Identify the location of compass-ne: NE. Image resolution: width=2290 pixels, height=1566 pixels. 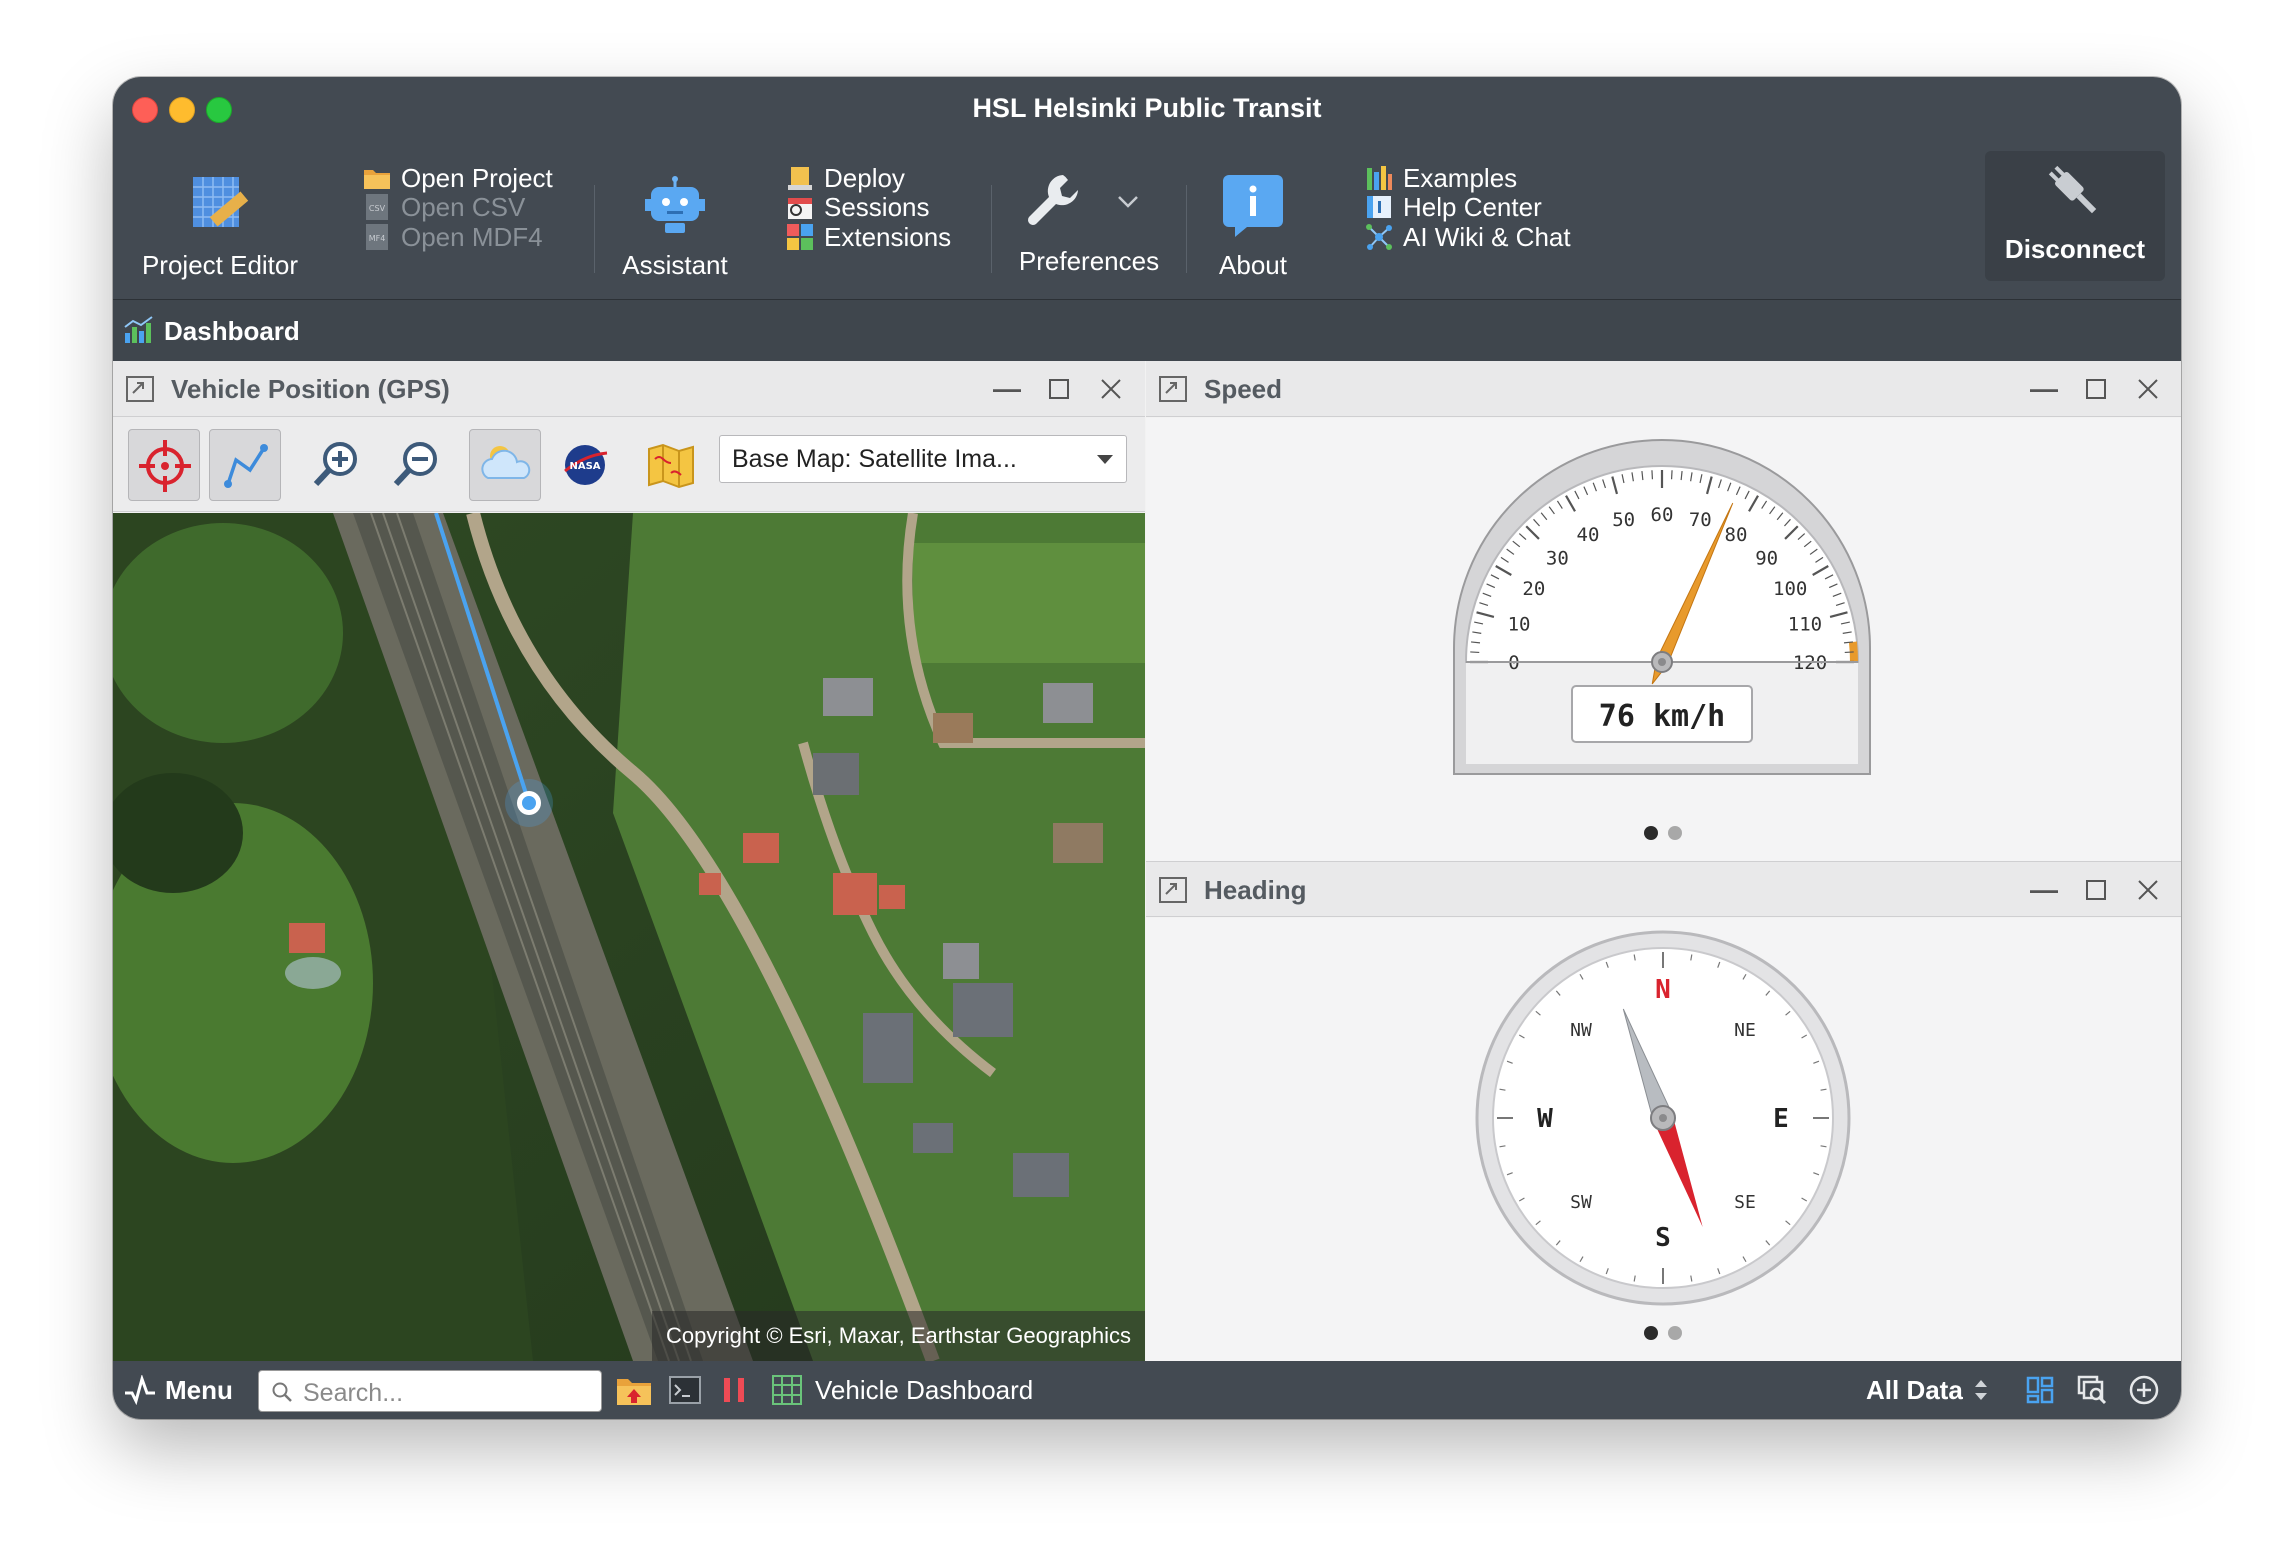
(1745, 1030).